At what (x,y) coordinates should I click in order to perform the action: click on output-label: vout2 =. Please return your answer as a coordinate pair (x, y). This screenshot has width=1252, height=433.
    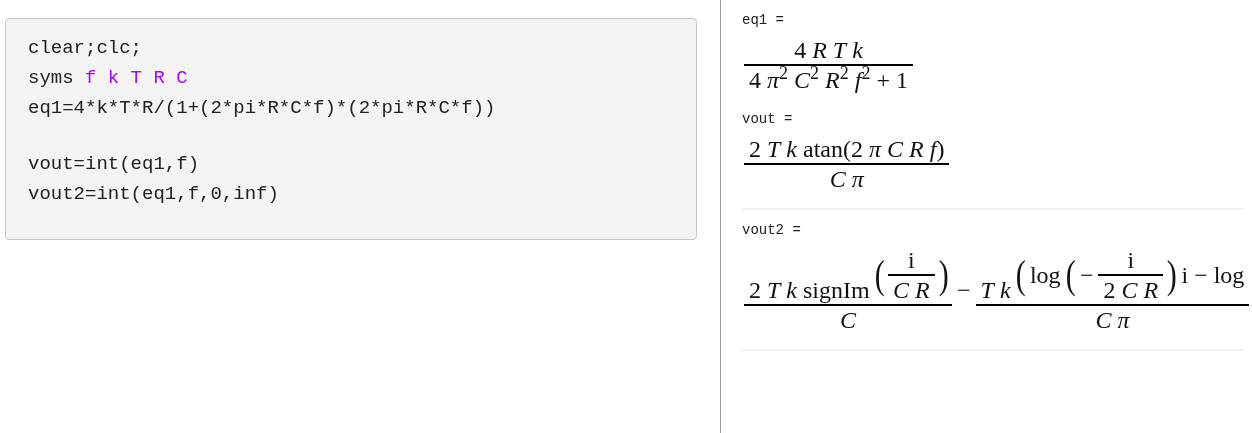
    Looking at the image, I should click on (772, 230).